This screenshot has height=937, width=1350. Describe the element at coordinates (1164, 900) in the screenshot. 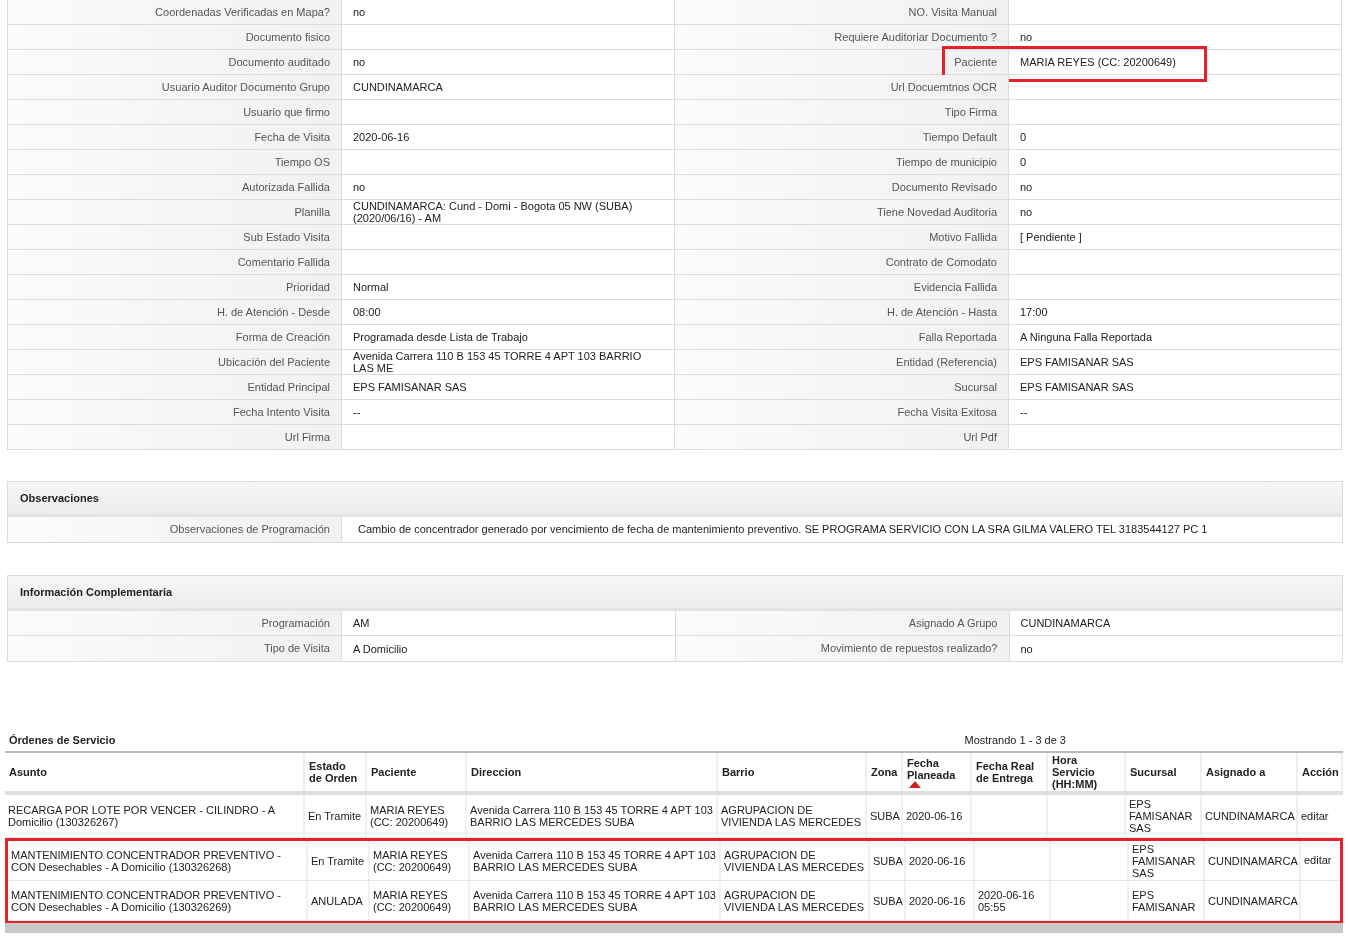

I see `table-cell-text: EPS FAMISANAR` at that location.